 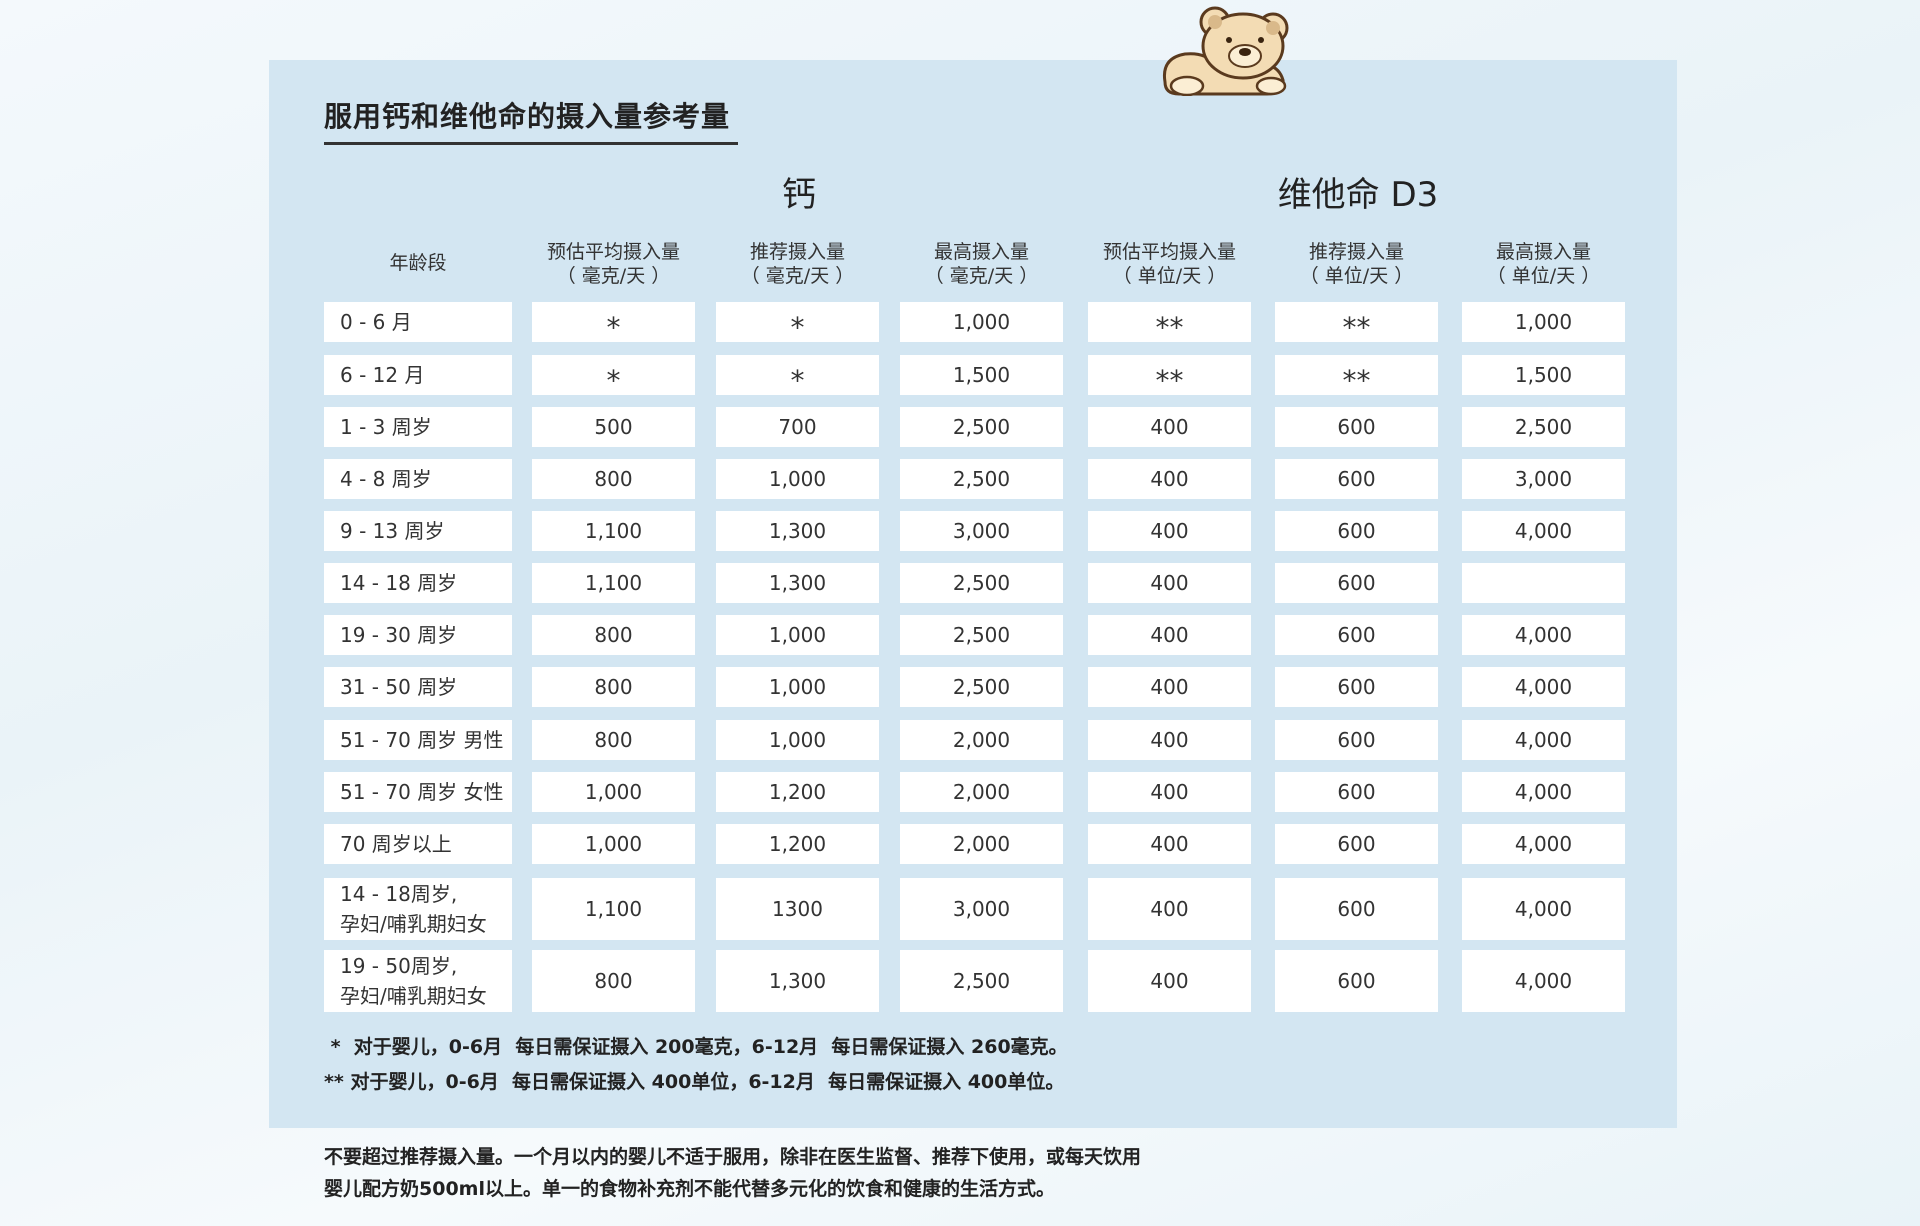 What do you see at coordinates (613, 252) in the screenshot?
I see `column-header-line: 预估平均摄入量` at bounding box center [613, 252].